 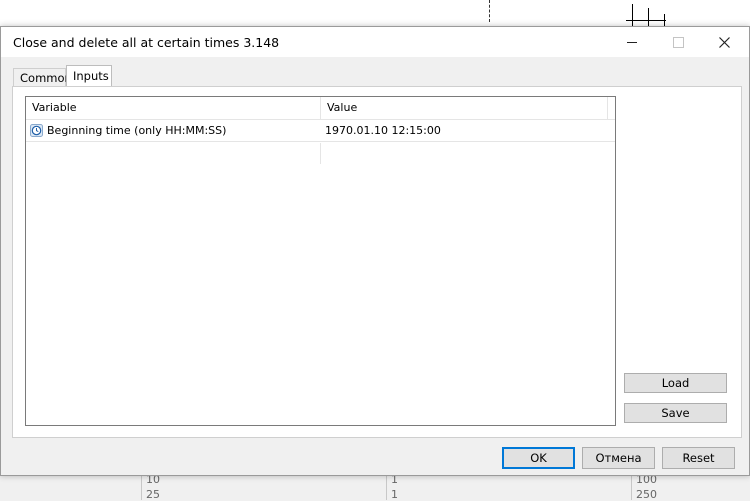 I want to click on chart-dashed-line, so click(x=489, y=11).